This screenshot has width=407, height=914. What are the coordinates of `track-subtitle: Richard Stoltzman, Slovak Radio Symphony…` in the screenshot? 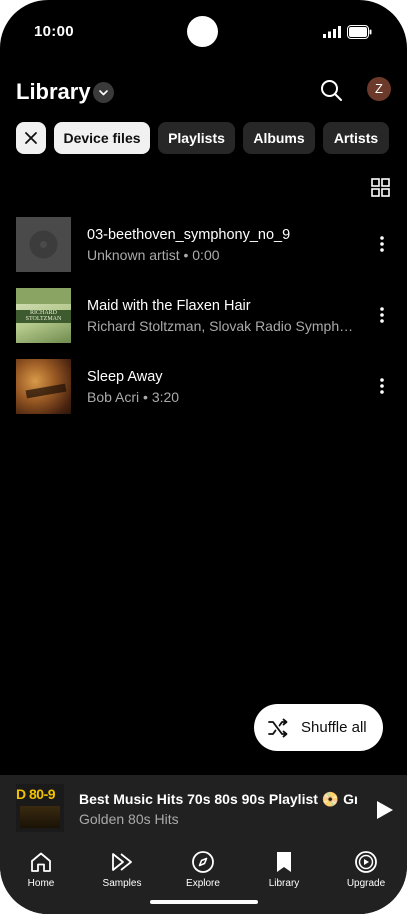 It's located at (223, 326).